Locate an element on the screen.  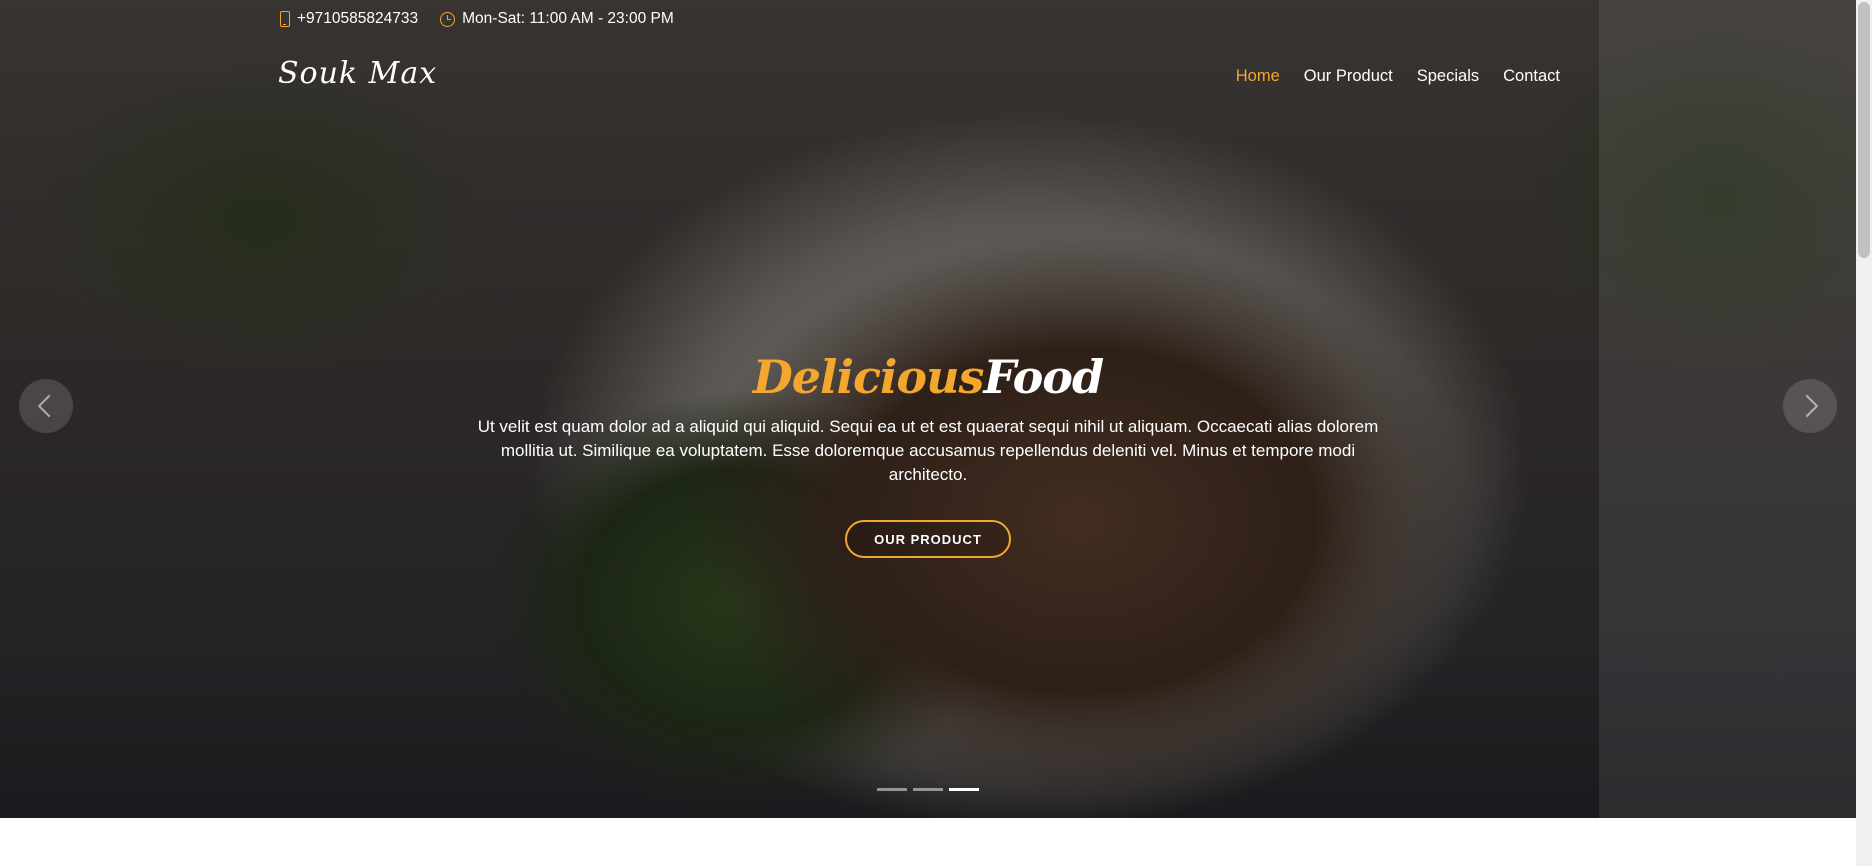
topbar-phone: +9710585824733 is located at coordinates (349, 19).